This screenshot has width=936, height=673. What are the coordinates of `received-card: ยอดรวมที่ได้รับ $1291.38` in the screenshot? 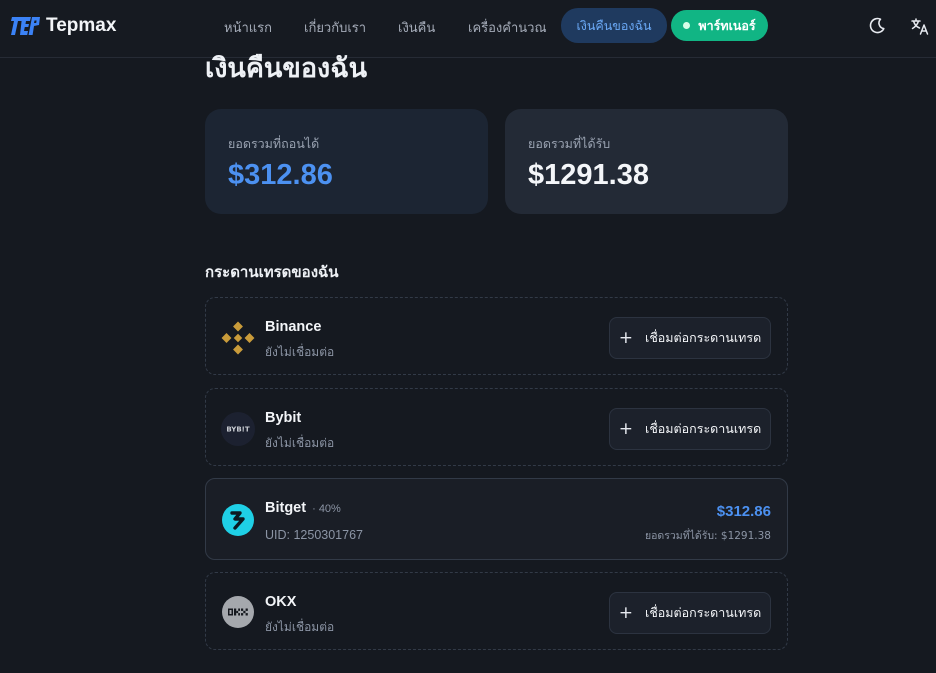 It's located at (646, 161).